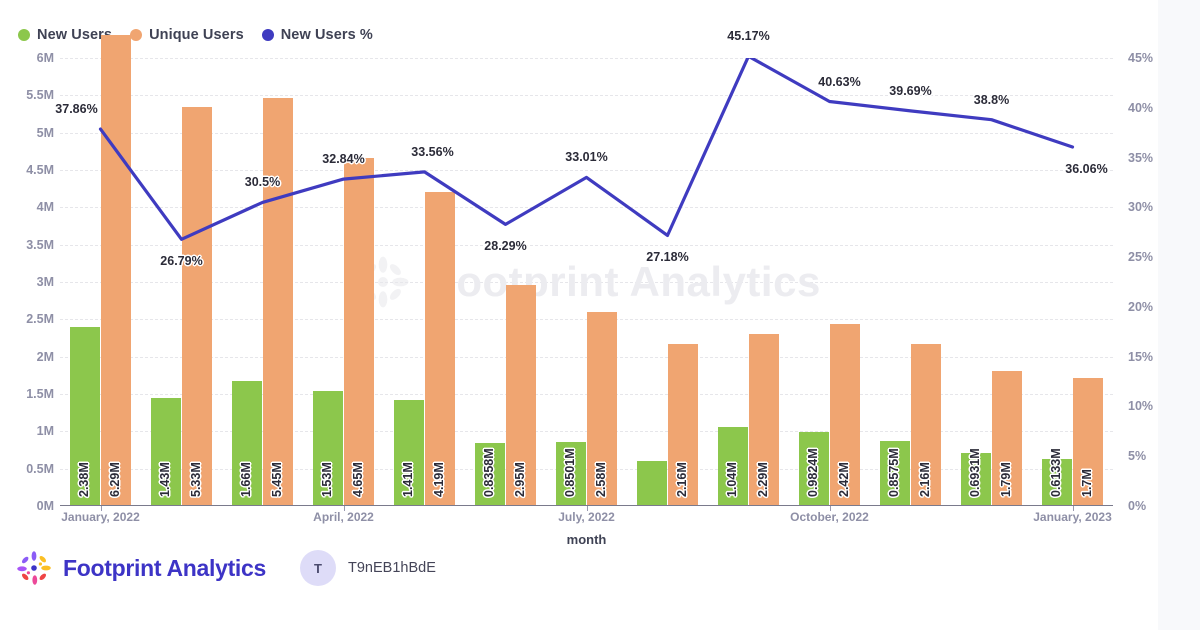 The image size is (1200, 630). What do you see at coordinates (45, 506) in the screenshot?
I see `y-axis-left-tick: 0M` at bounding box center [45, 506].